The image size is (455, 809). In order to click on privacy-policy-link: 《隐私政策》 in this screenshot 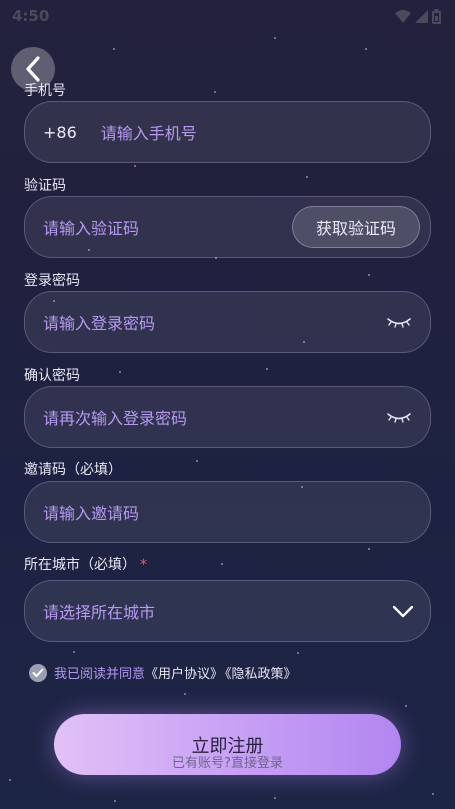, I will do `click(261, 674)`.